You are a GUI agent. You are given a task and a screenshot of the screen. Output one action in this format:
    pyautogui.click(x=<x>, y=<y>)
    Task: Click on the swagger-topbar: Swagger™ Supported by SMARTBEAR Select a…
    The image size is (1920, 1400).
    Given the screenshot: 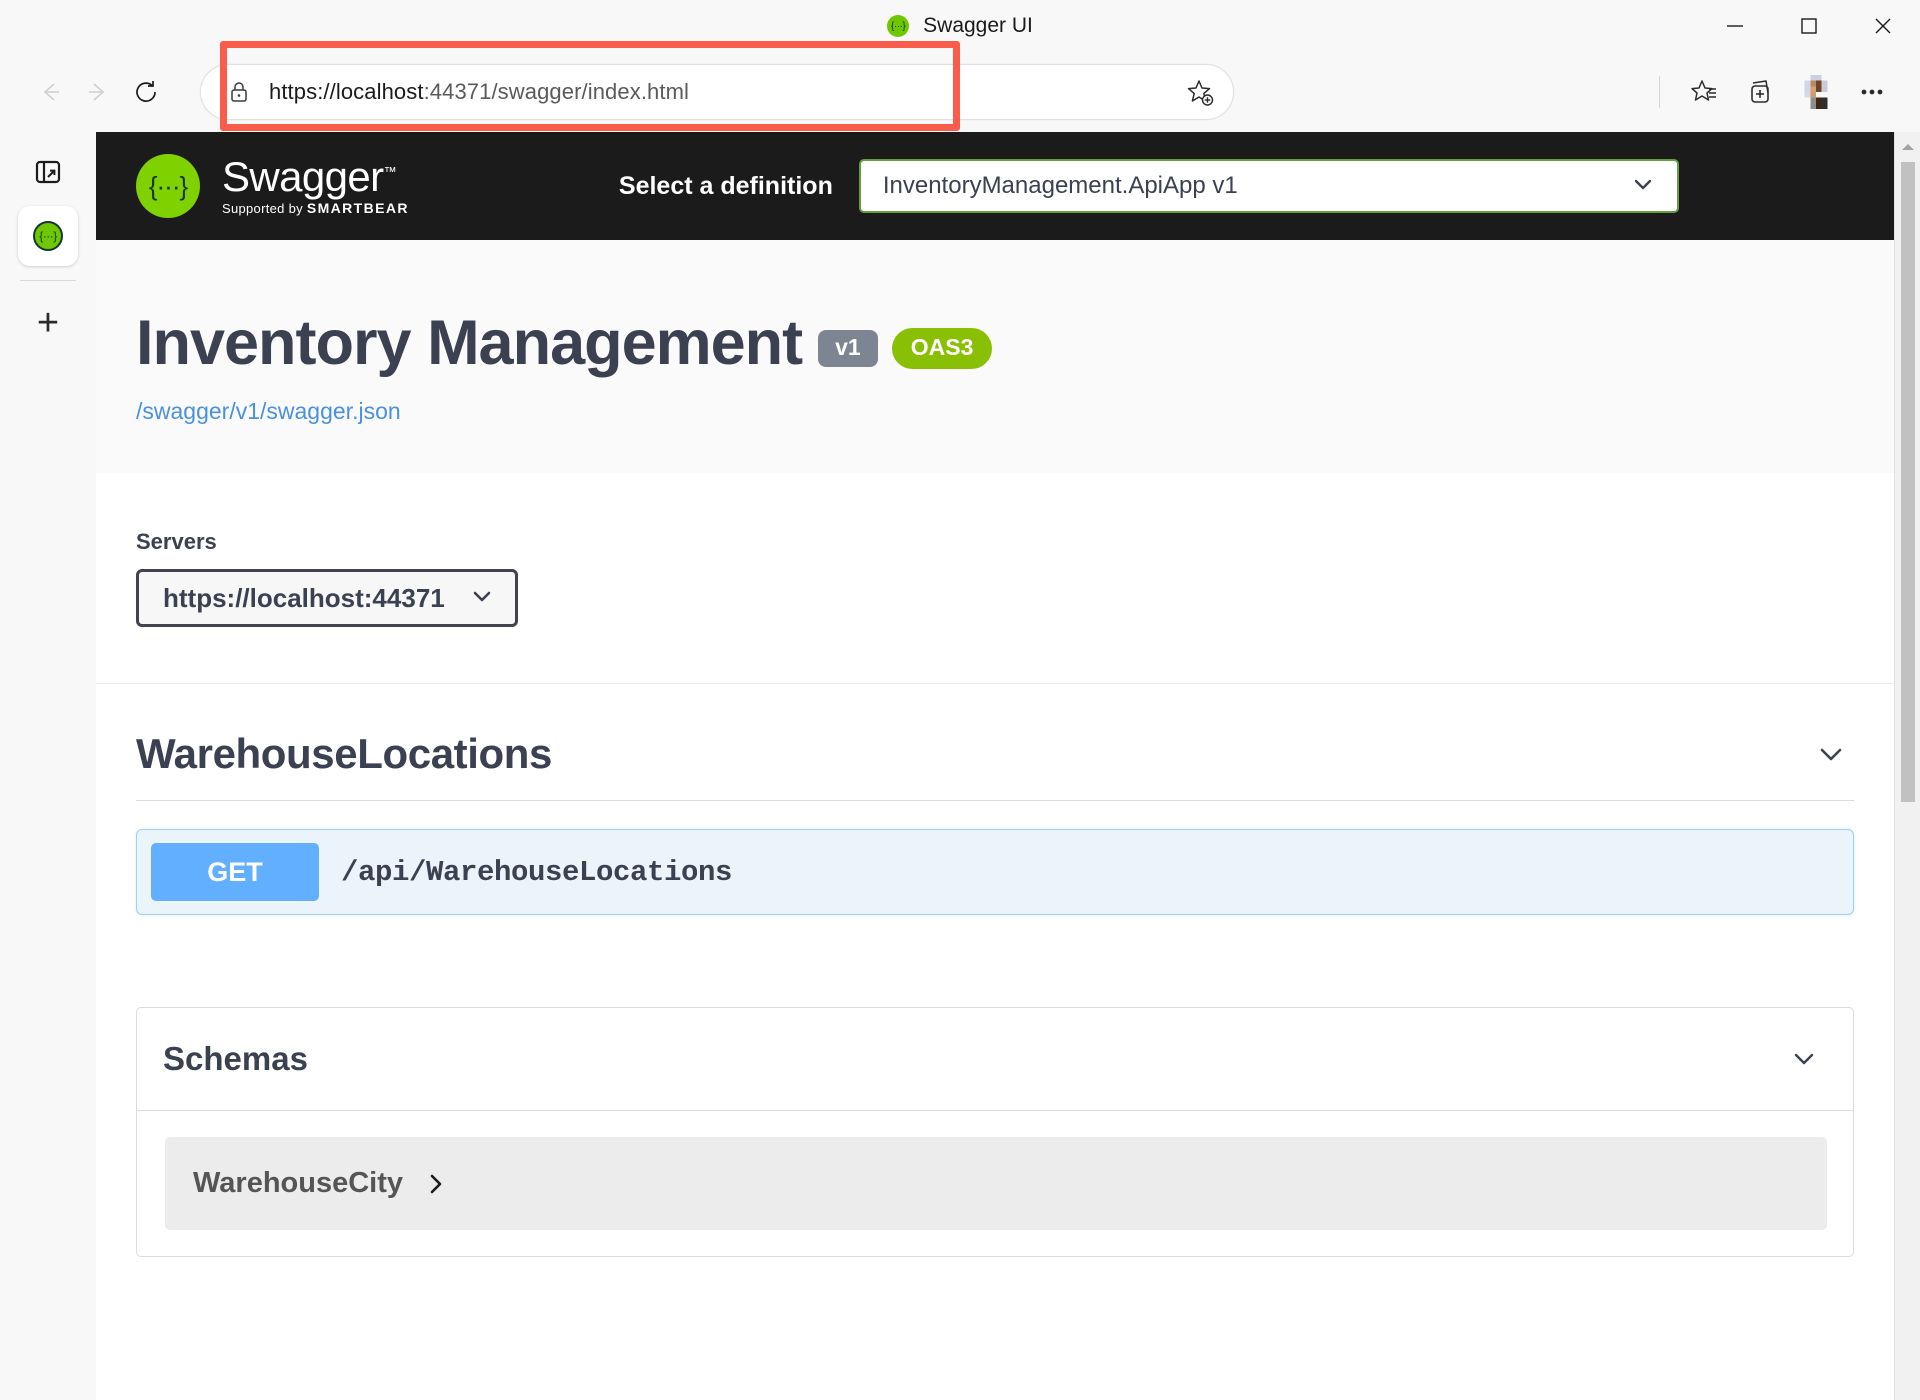 What is the action you would take?
    pyautogui.click(x=995, y=186)
    